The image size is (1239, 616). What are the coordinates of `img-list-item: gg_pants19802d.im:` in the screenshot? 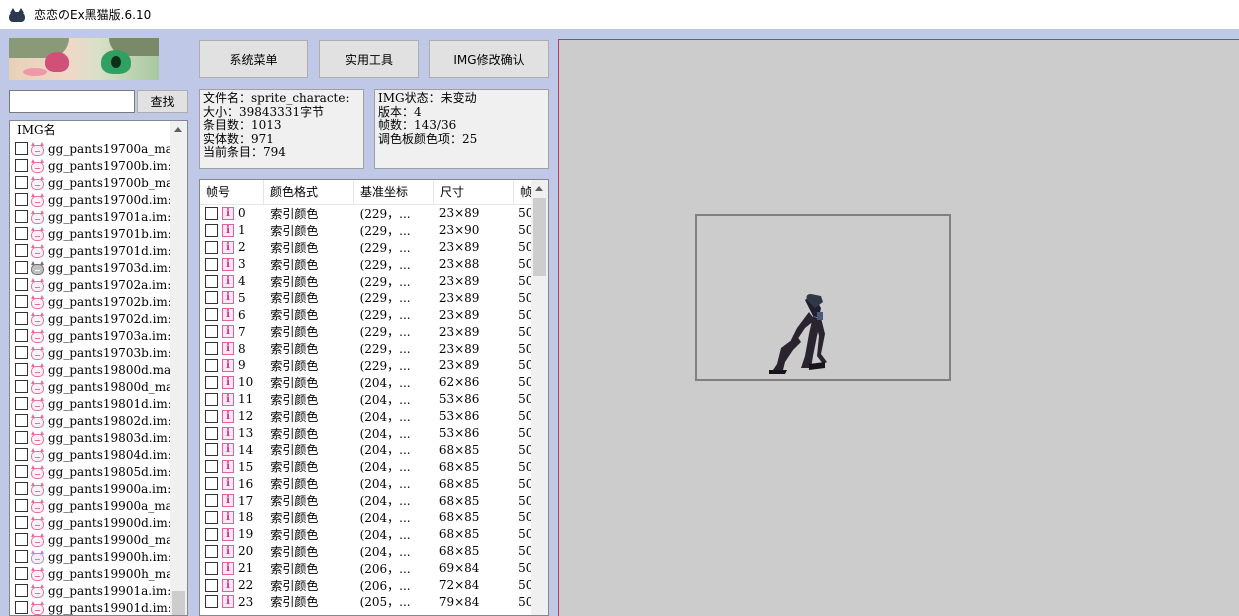 It's located at (91, 420).